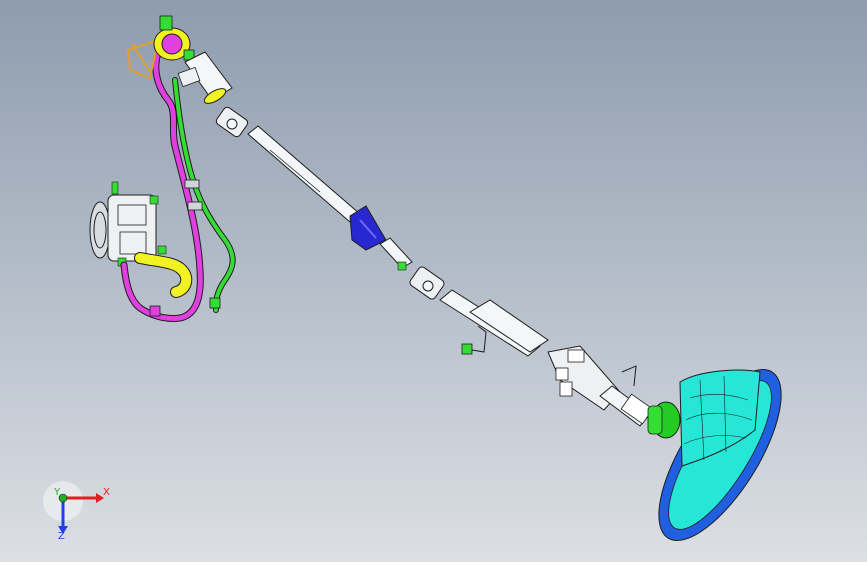 The image size is (867, 562). What do you see at coordinates (61, 536) in the screenshot?
I see `z-axis-label: Z` at bounding box center [61, 536].